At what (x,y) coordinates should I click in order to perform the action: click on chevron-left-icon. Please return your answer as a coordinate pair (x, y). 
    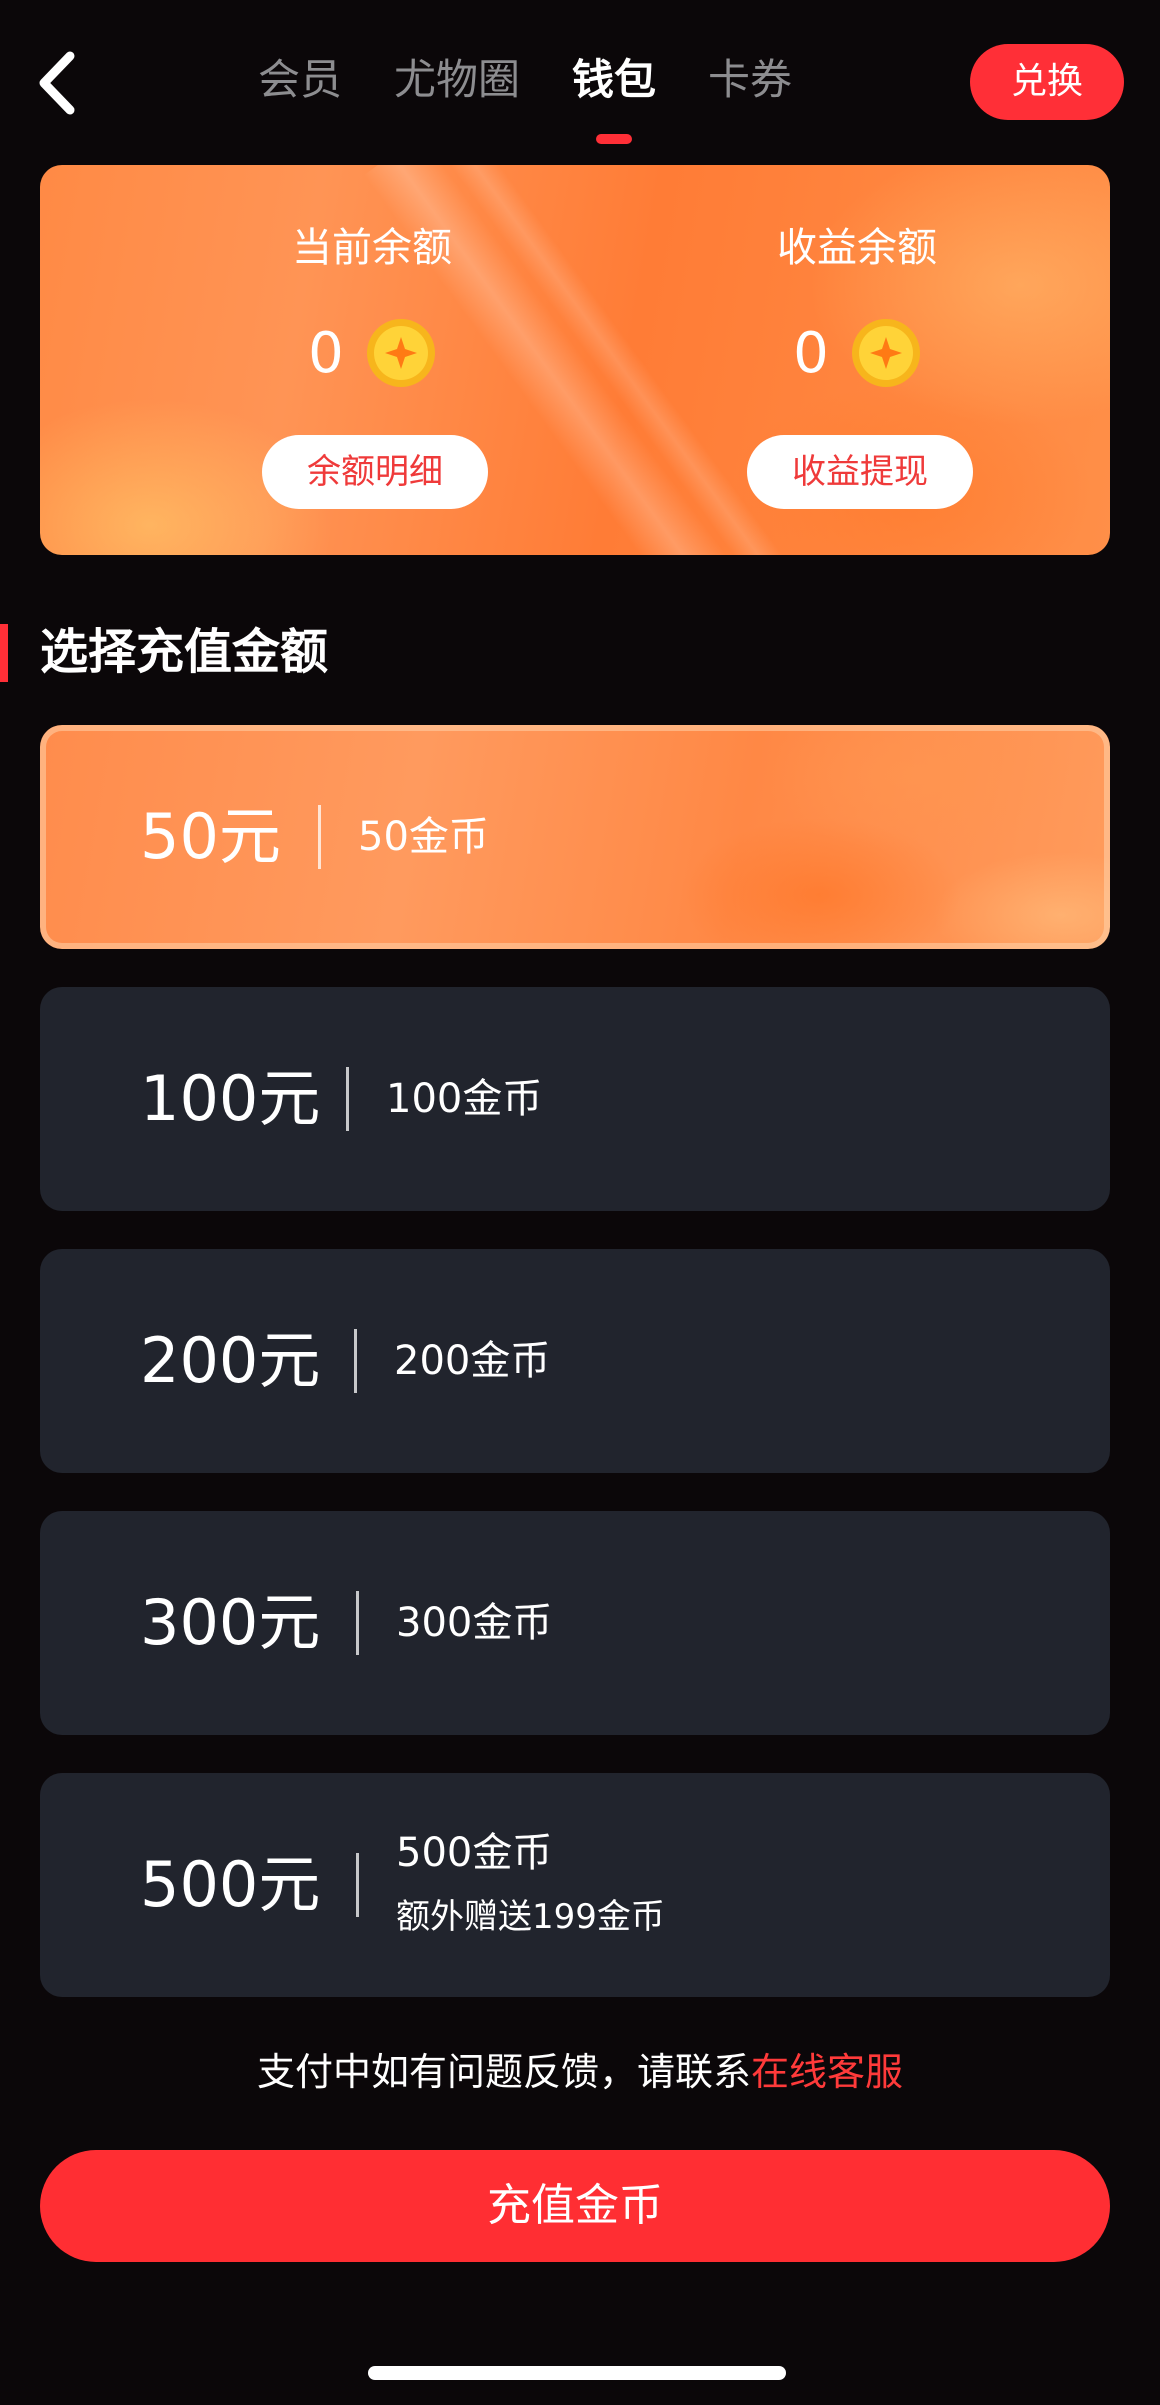
    Looking at the image, I should click on (57, 83).